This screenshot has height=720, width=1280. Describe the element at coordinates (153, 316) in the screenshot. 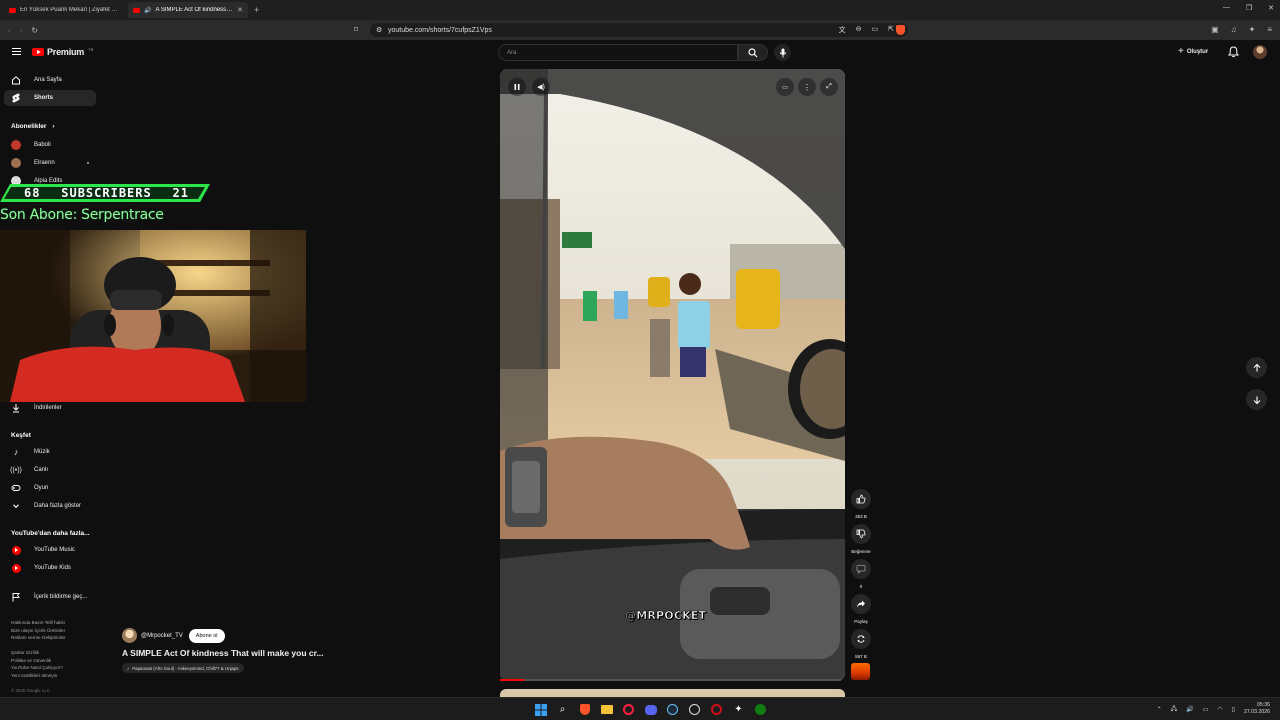

I see `webcam-feed` at that location.